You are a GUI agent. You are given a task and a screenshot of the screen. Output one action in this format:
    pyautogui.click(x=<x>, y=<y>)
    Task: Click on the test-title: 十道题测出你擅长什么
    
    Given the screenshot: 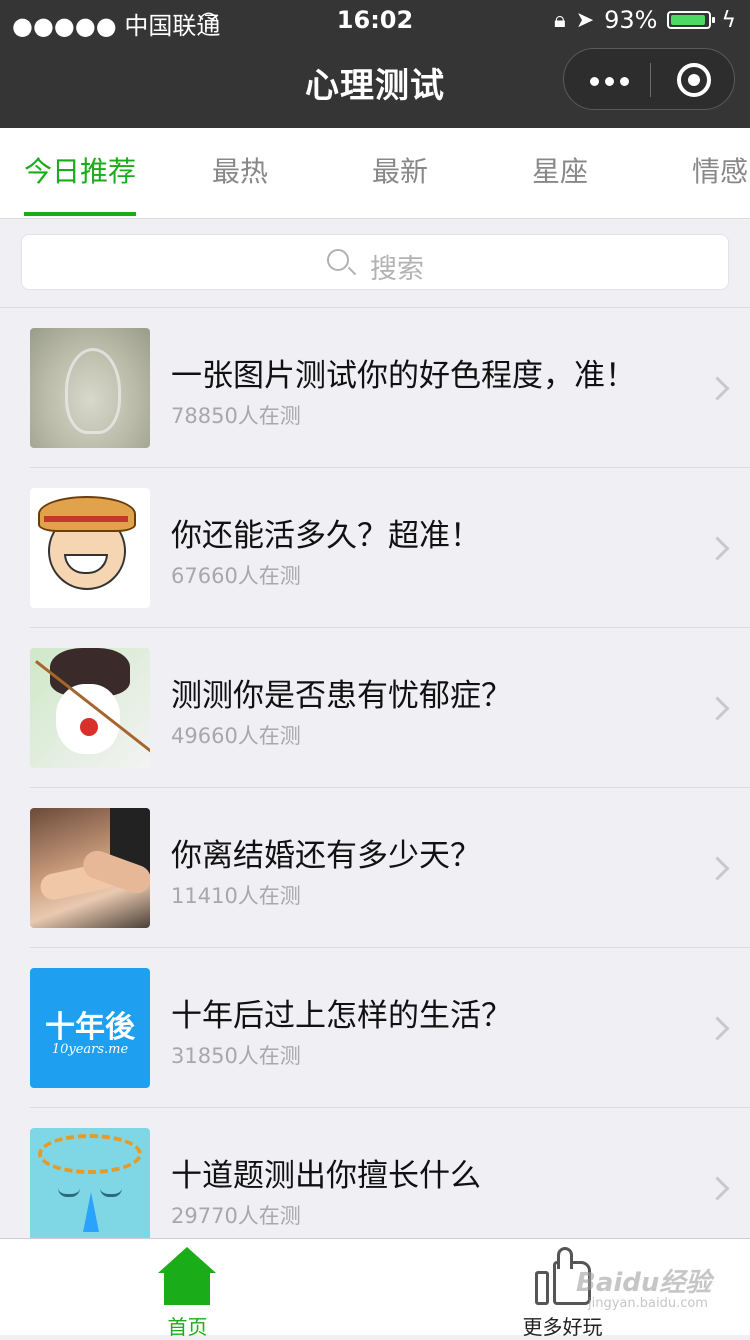 What is the action you would take?
    pyautogui.click(x=326, y=1176)
    